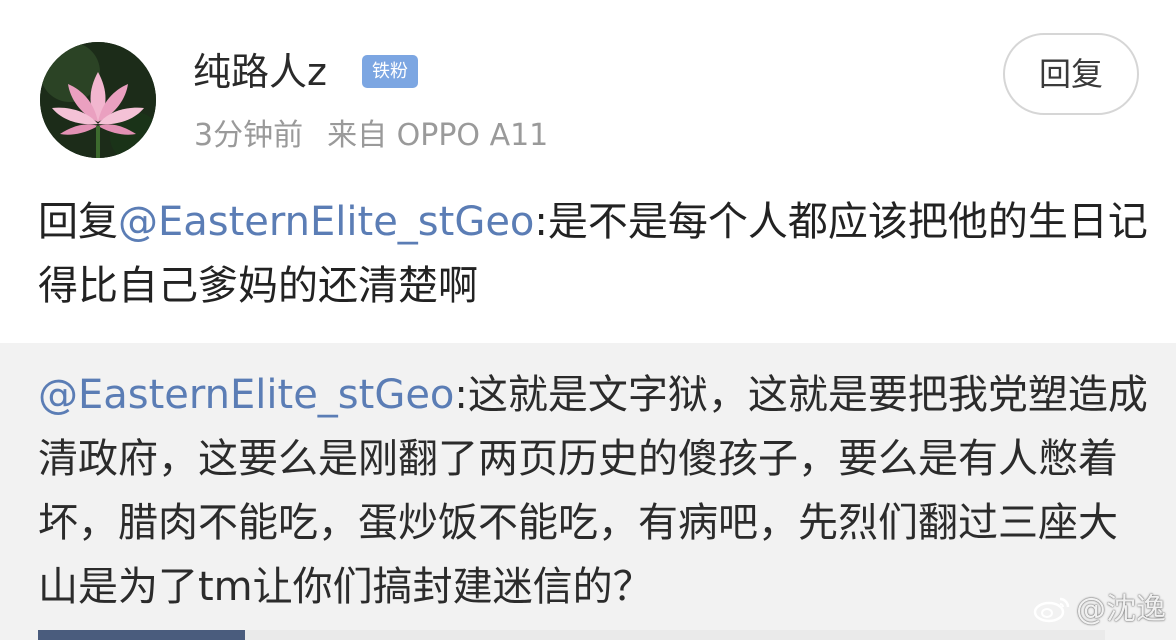  I want to click on avatar, so click(98, 100).